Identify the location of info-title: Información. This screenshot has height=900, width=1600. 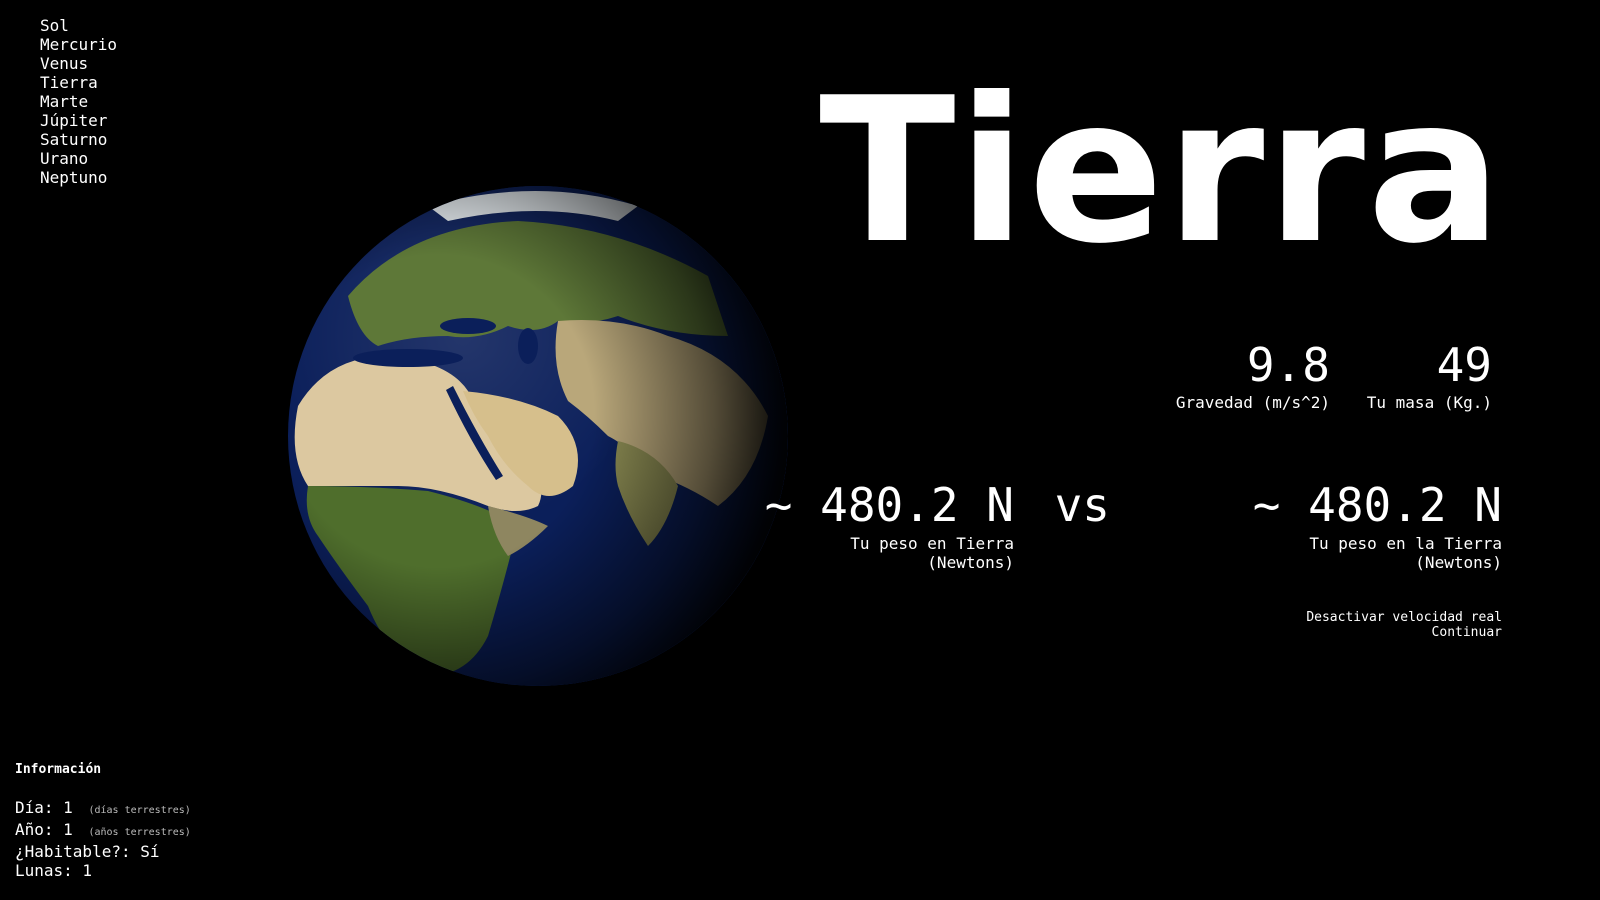
(58, 769).